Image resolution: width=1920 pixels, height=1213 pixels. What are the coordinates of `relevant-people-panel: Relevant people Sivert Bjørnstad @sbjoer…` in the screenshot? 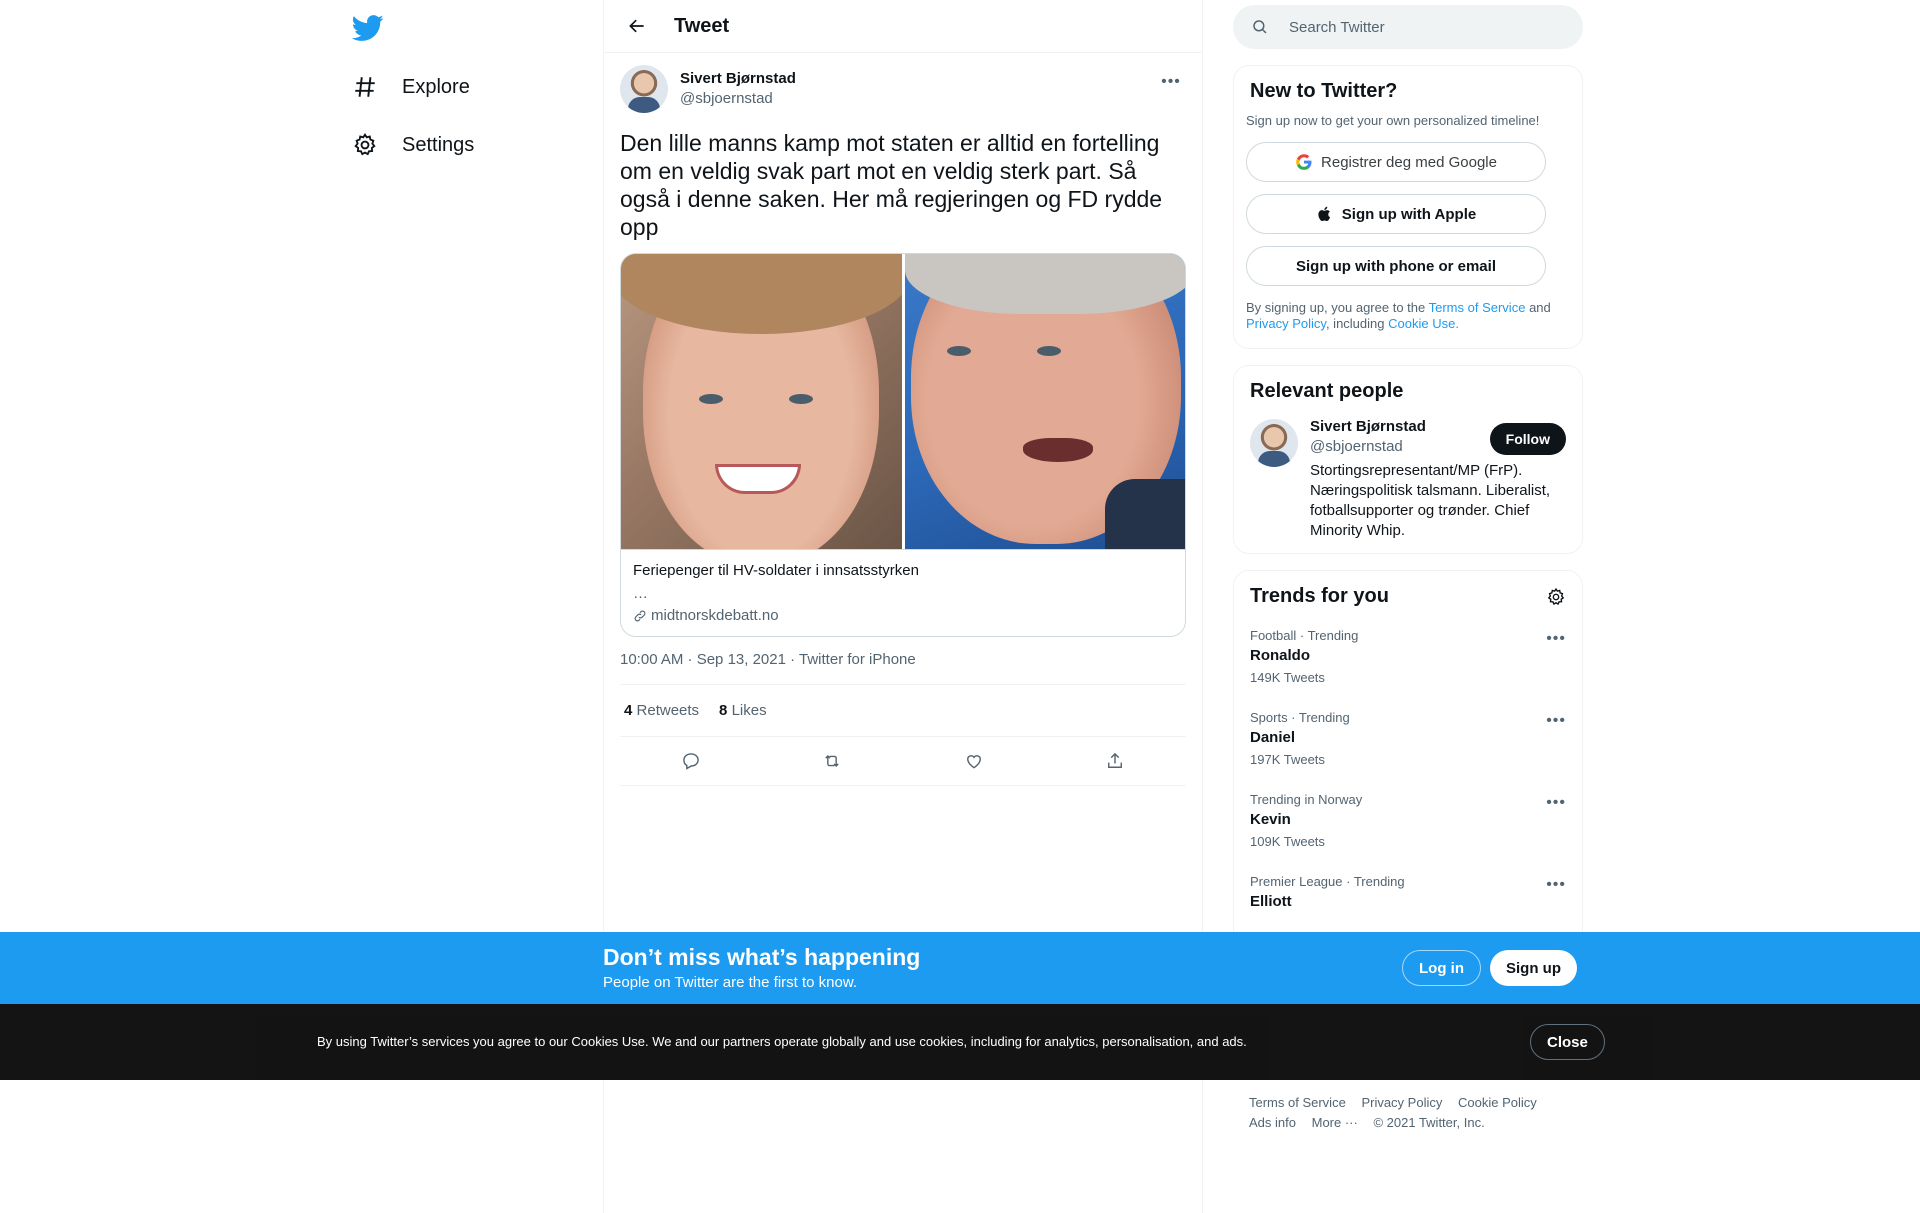 It's located at (1408, 459).